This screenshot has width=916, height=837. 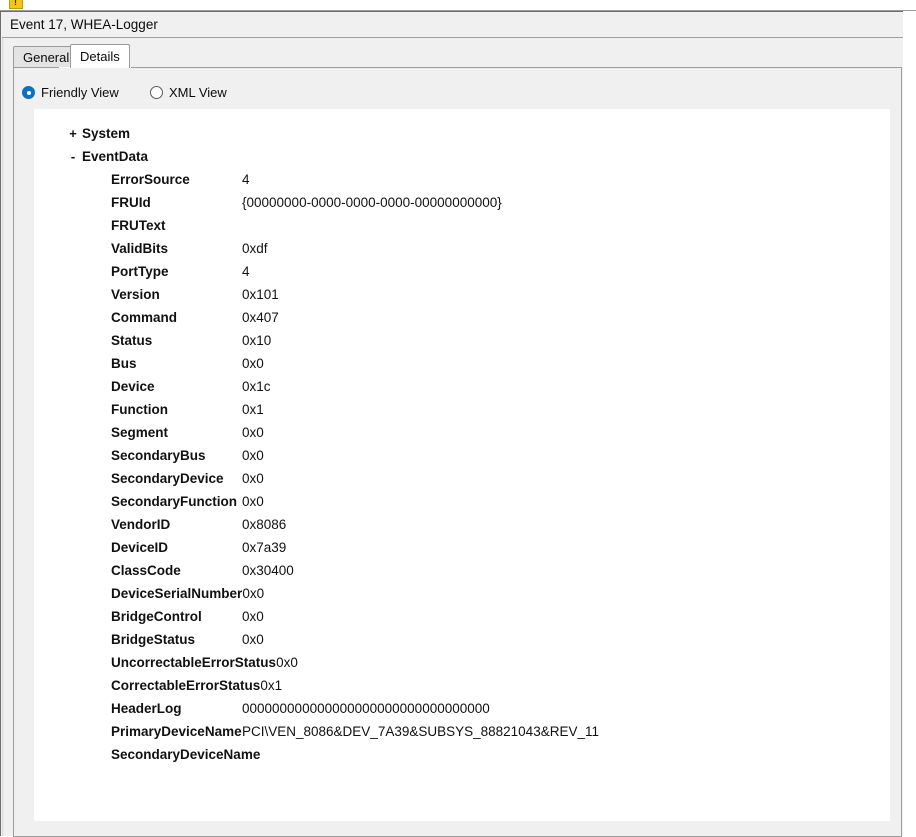 I want to click on collapse-icon: -, so click(x=73, y=156).